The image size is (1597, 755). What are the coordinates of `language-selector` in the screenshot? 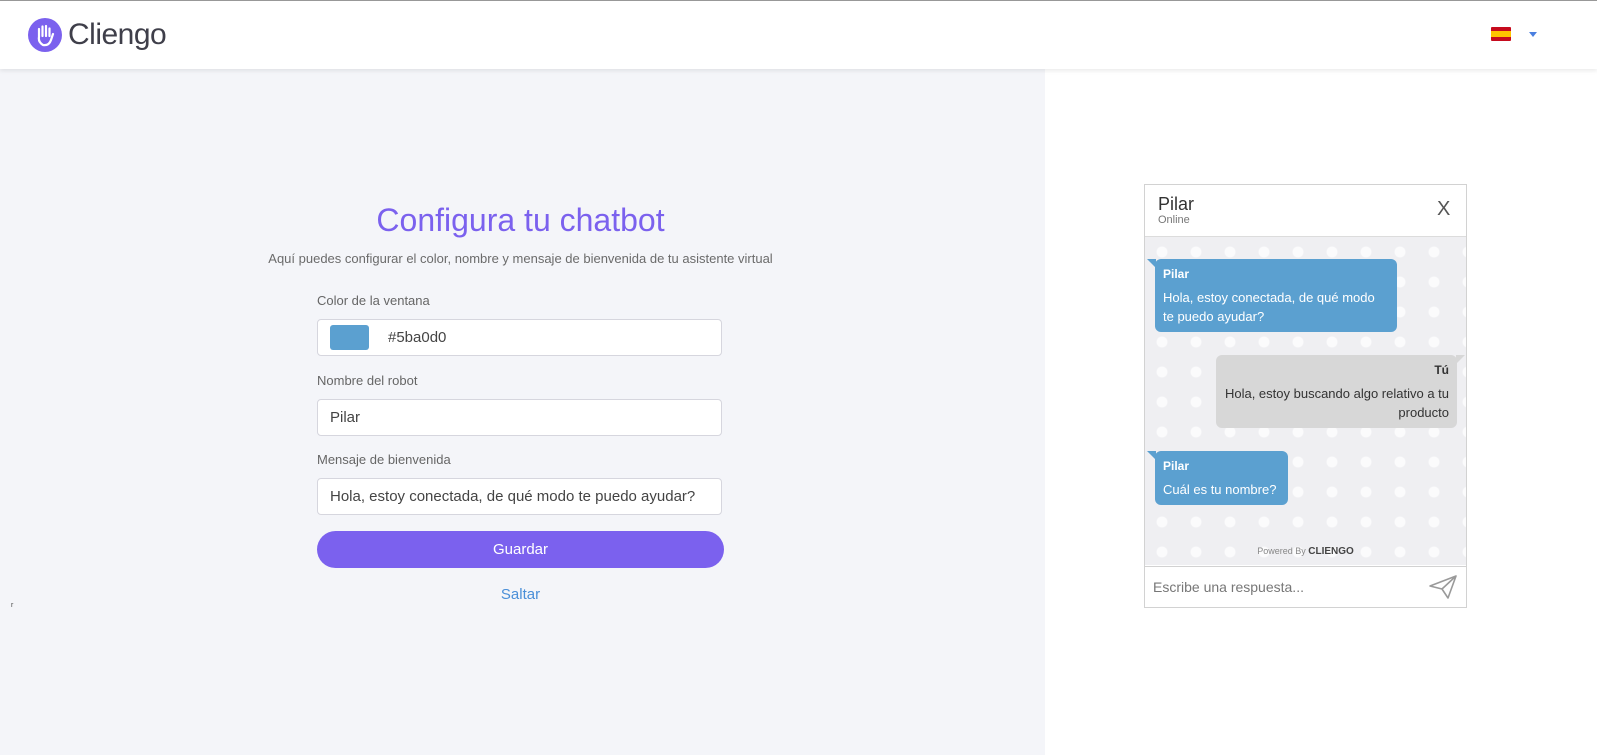 It's located at (1514, 34).